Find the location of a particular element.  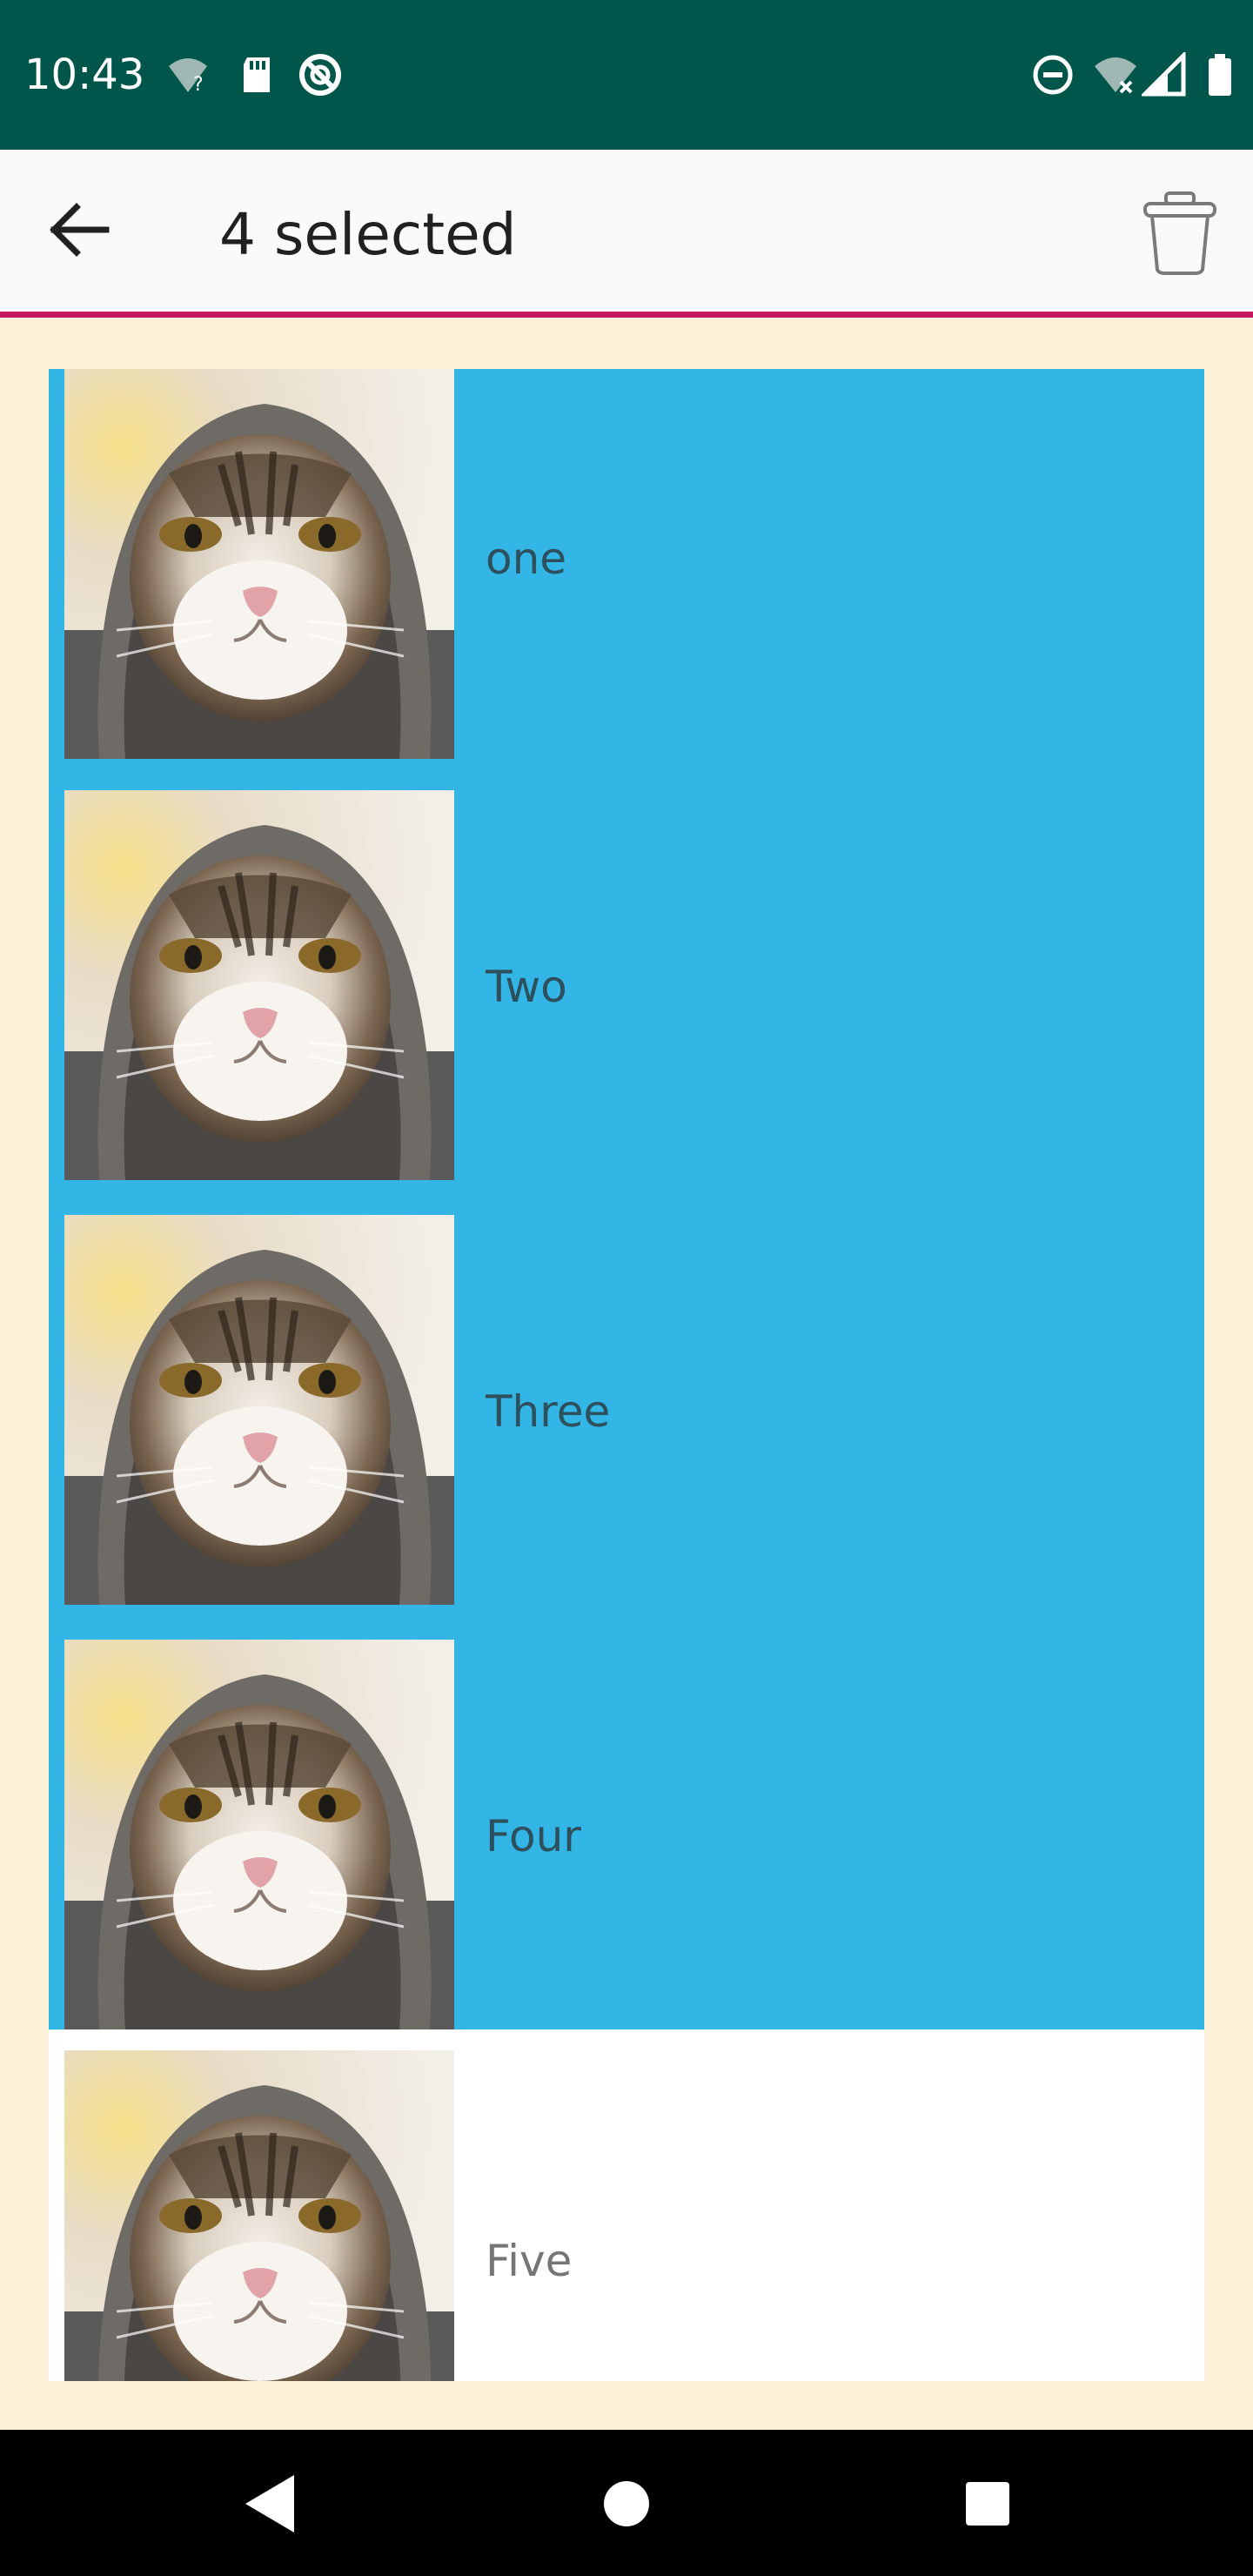

wifi-off-icon is located at coordinates (1115, 75).